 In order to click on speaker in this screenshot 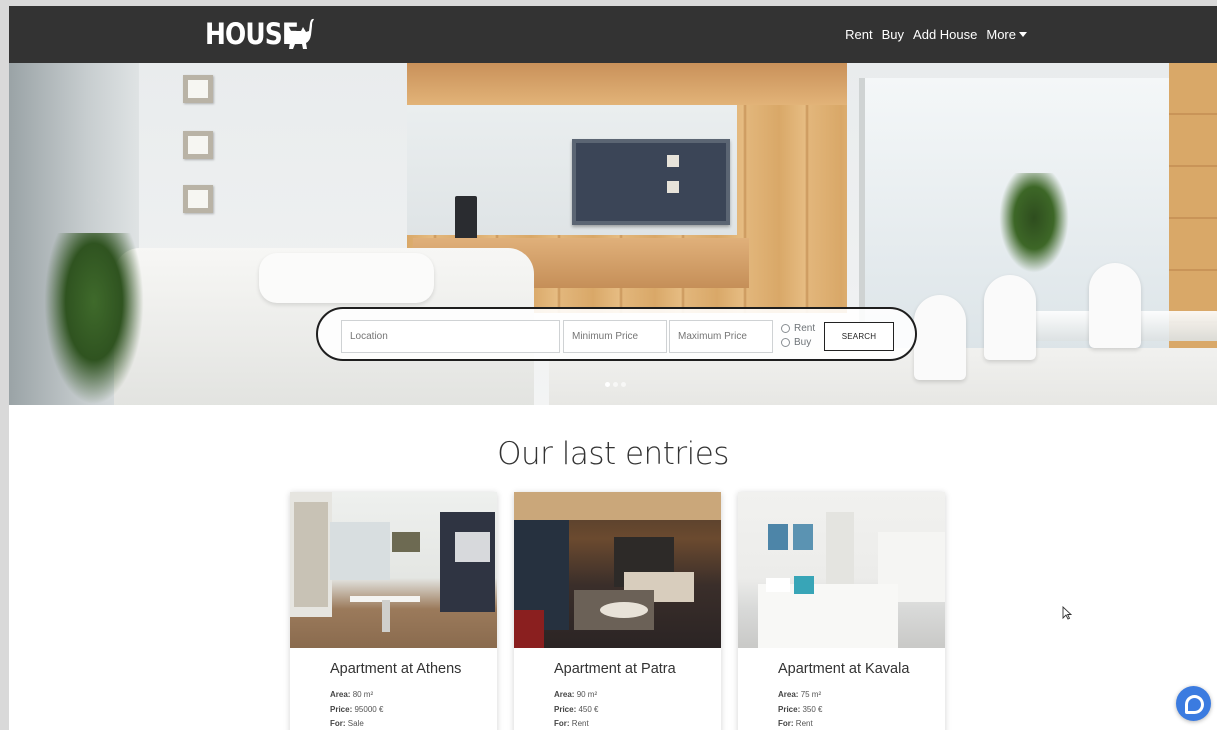, I will do `click(466, 219)`.